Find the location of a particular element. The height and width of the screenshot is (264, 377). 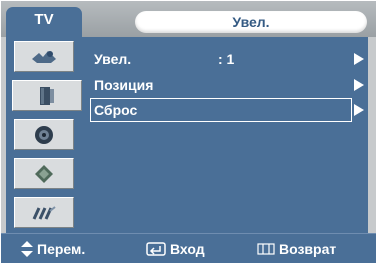

sidebar is located at coordinates (44, 135).